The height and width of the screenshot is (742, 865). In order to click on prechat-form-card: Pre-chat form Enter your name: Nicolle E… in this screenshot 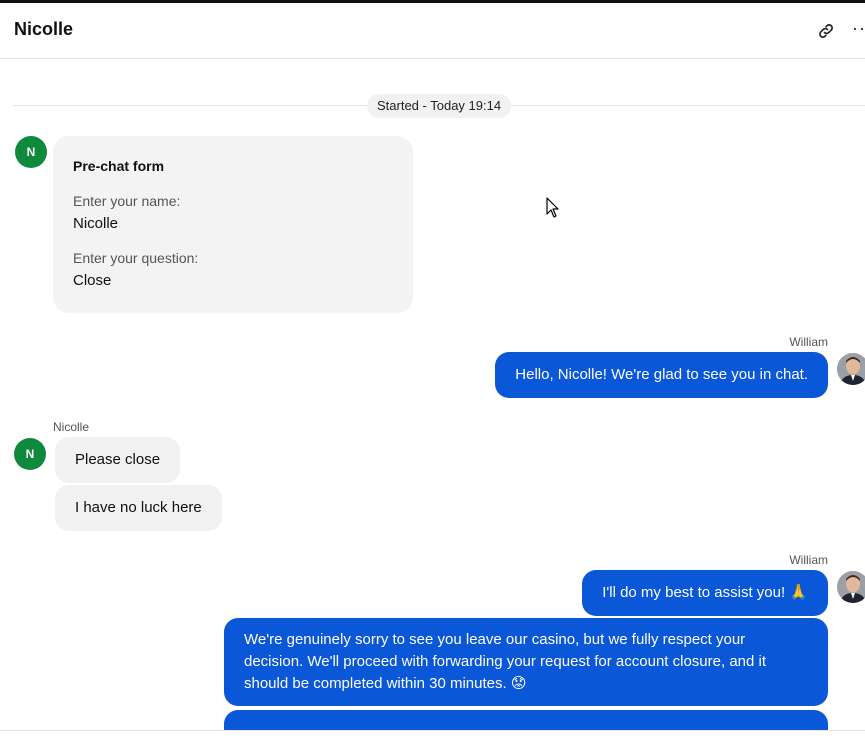, I will do `click(233, 224)`.